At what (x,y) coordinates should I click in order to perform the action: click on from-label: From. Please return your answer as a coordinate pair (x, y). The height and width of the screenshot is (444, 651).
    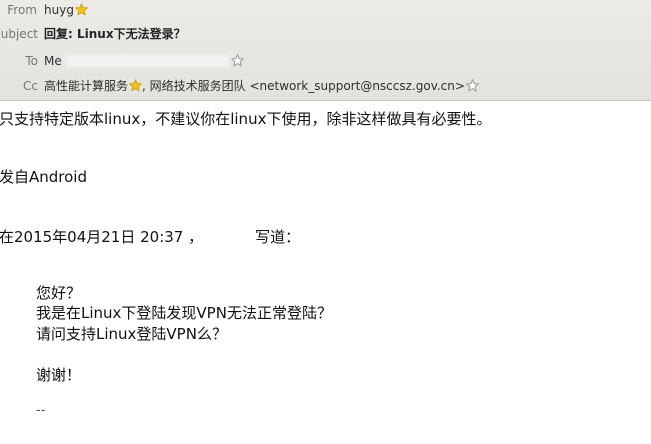
    Looking at the image, I should click on (22, 10).